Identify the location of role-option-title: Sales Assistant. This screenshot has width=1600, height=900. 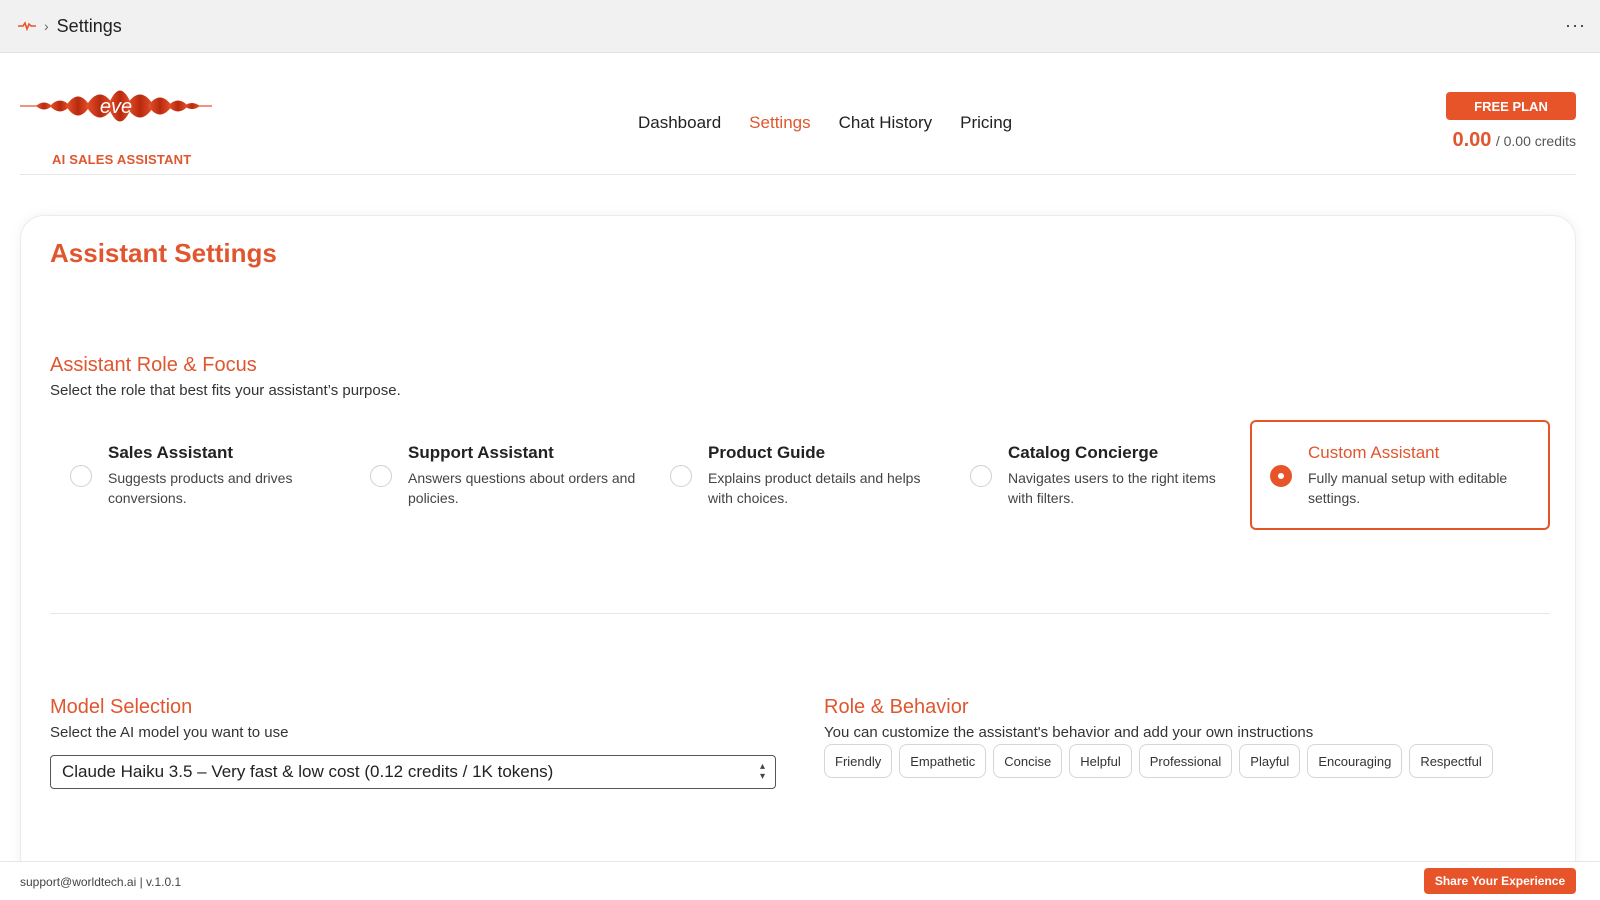
(171, 452).